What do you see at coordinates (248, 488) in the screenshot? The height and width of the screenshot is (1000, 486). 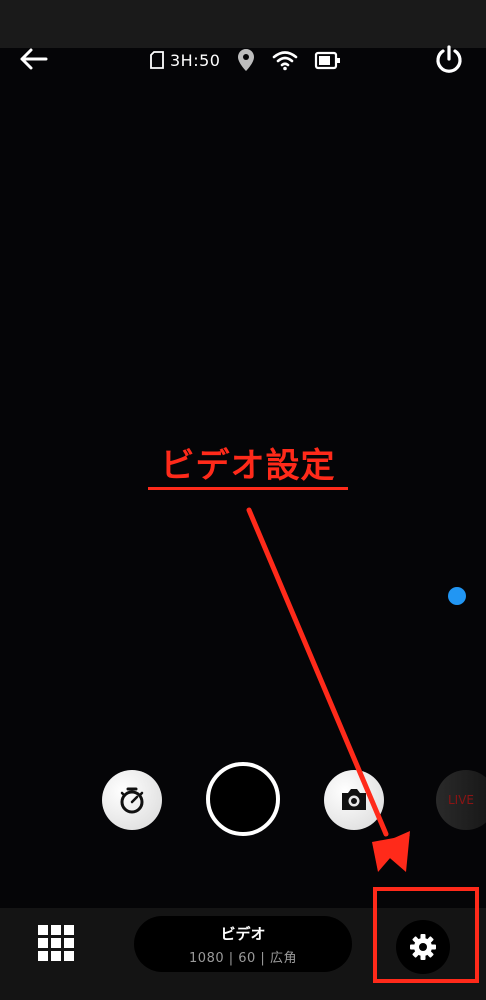 I see `annotation-underline` at bounding box center [248, 488].